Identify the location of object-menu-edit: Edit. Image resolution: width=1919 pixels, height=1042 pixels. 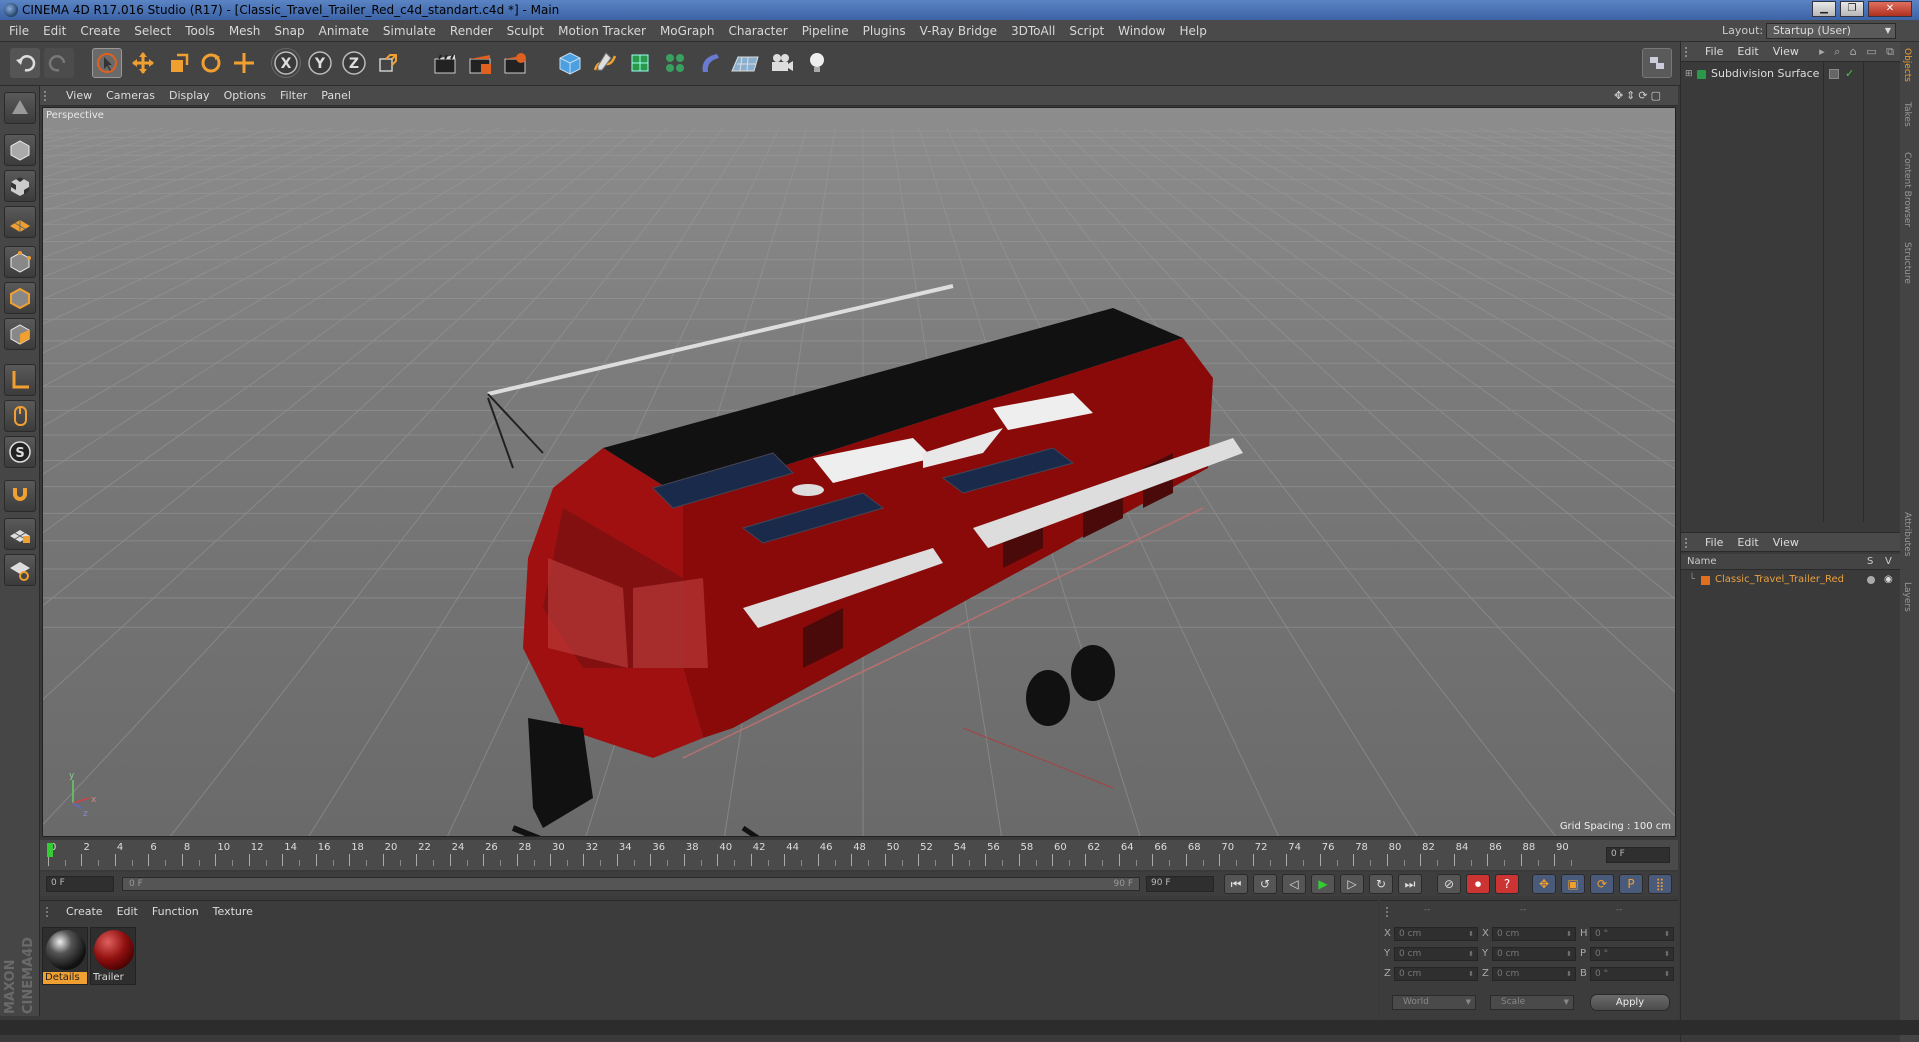
(1747, 51).